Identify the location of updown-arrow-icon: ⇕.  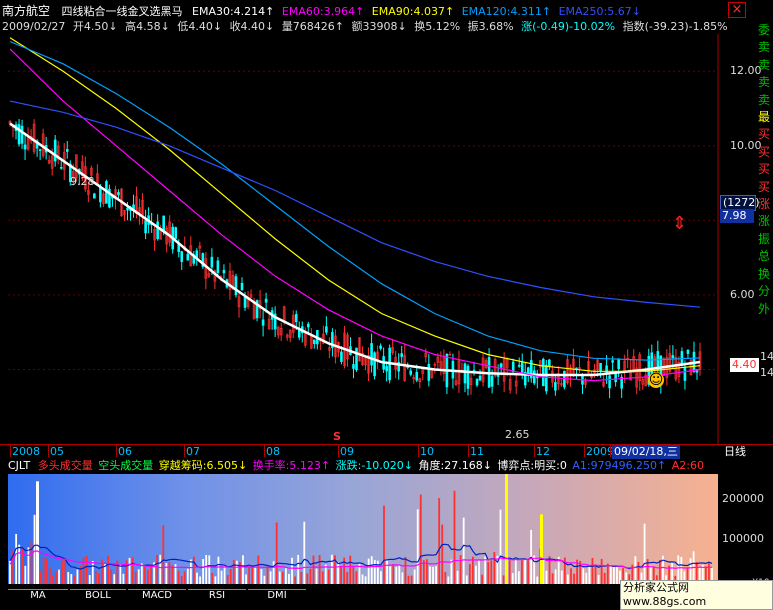
(679, 224).